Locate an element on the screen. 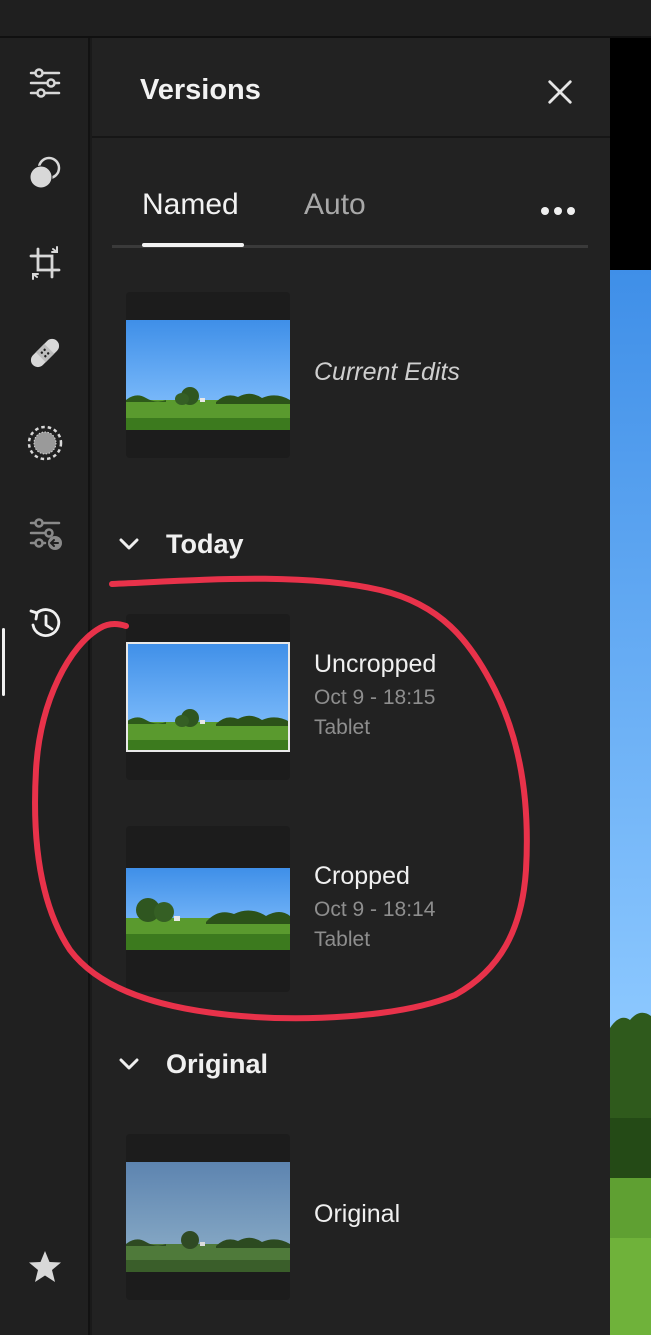  tab-named: Named is located at coordinates (190, 216).